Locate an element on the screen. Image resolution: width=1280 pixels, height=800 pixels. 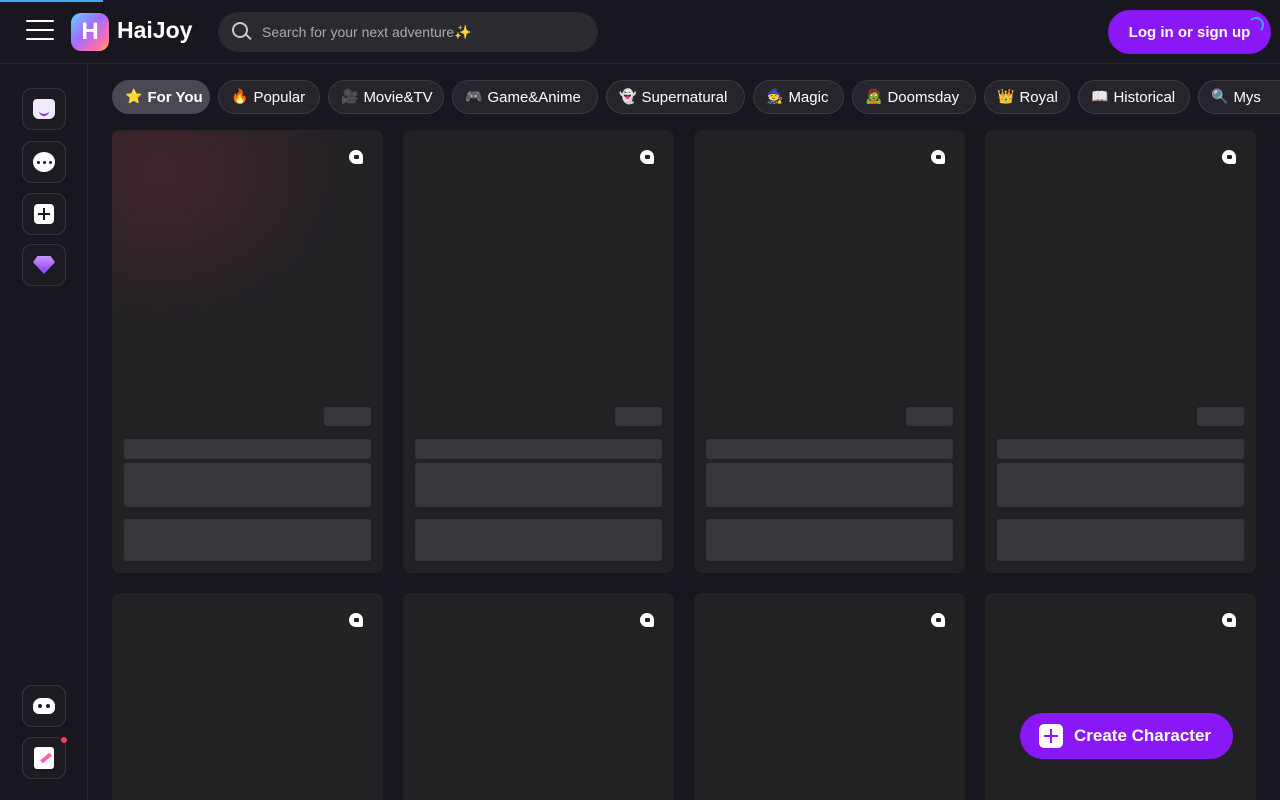
tab-doomsday: 🧟 Doomsday is located at coordinates (914, 97).